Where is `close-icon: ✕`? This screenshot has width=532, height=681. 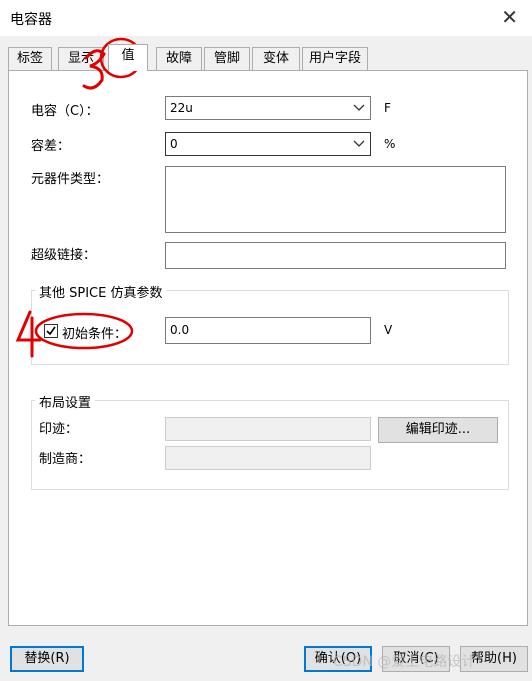
close-icon: ✕ is located at coordinates (509, 17).